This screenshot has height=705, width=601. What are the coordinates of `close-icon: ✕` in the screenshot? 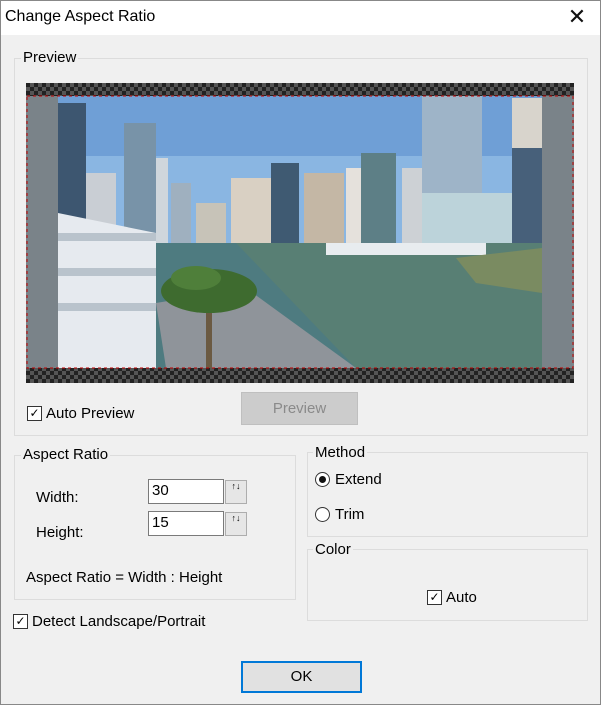 It's located at (577, 17).